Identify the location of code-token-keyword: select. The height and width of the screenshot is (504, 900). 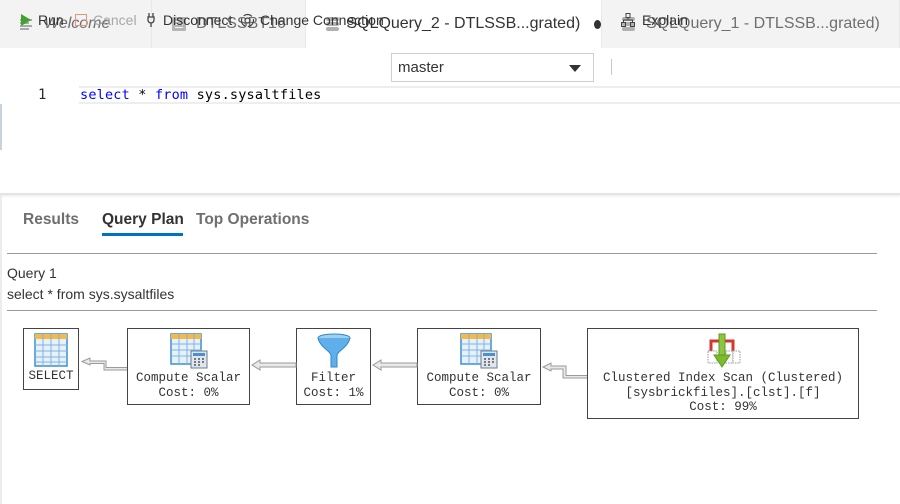
(105, 95).